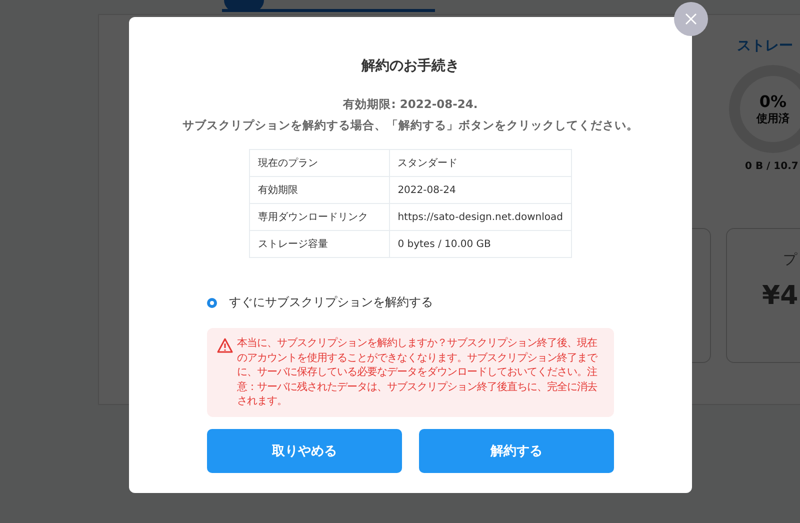  What do you see at coordinates (480, 190) in the screenshot?
I see `detail-value: 2022-08-24` at bounding box center [480, 190].